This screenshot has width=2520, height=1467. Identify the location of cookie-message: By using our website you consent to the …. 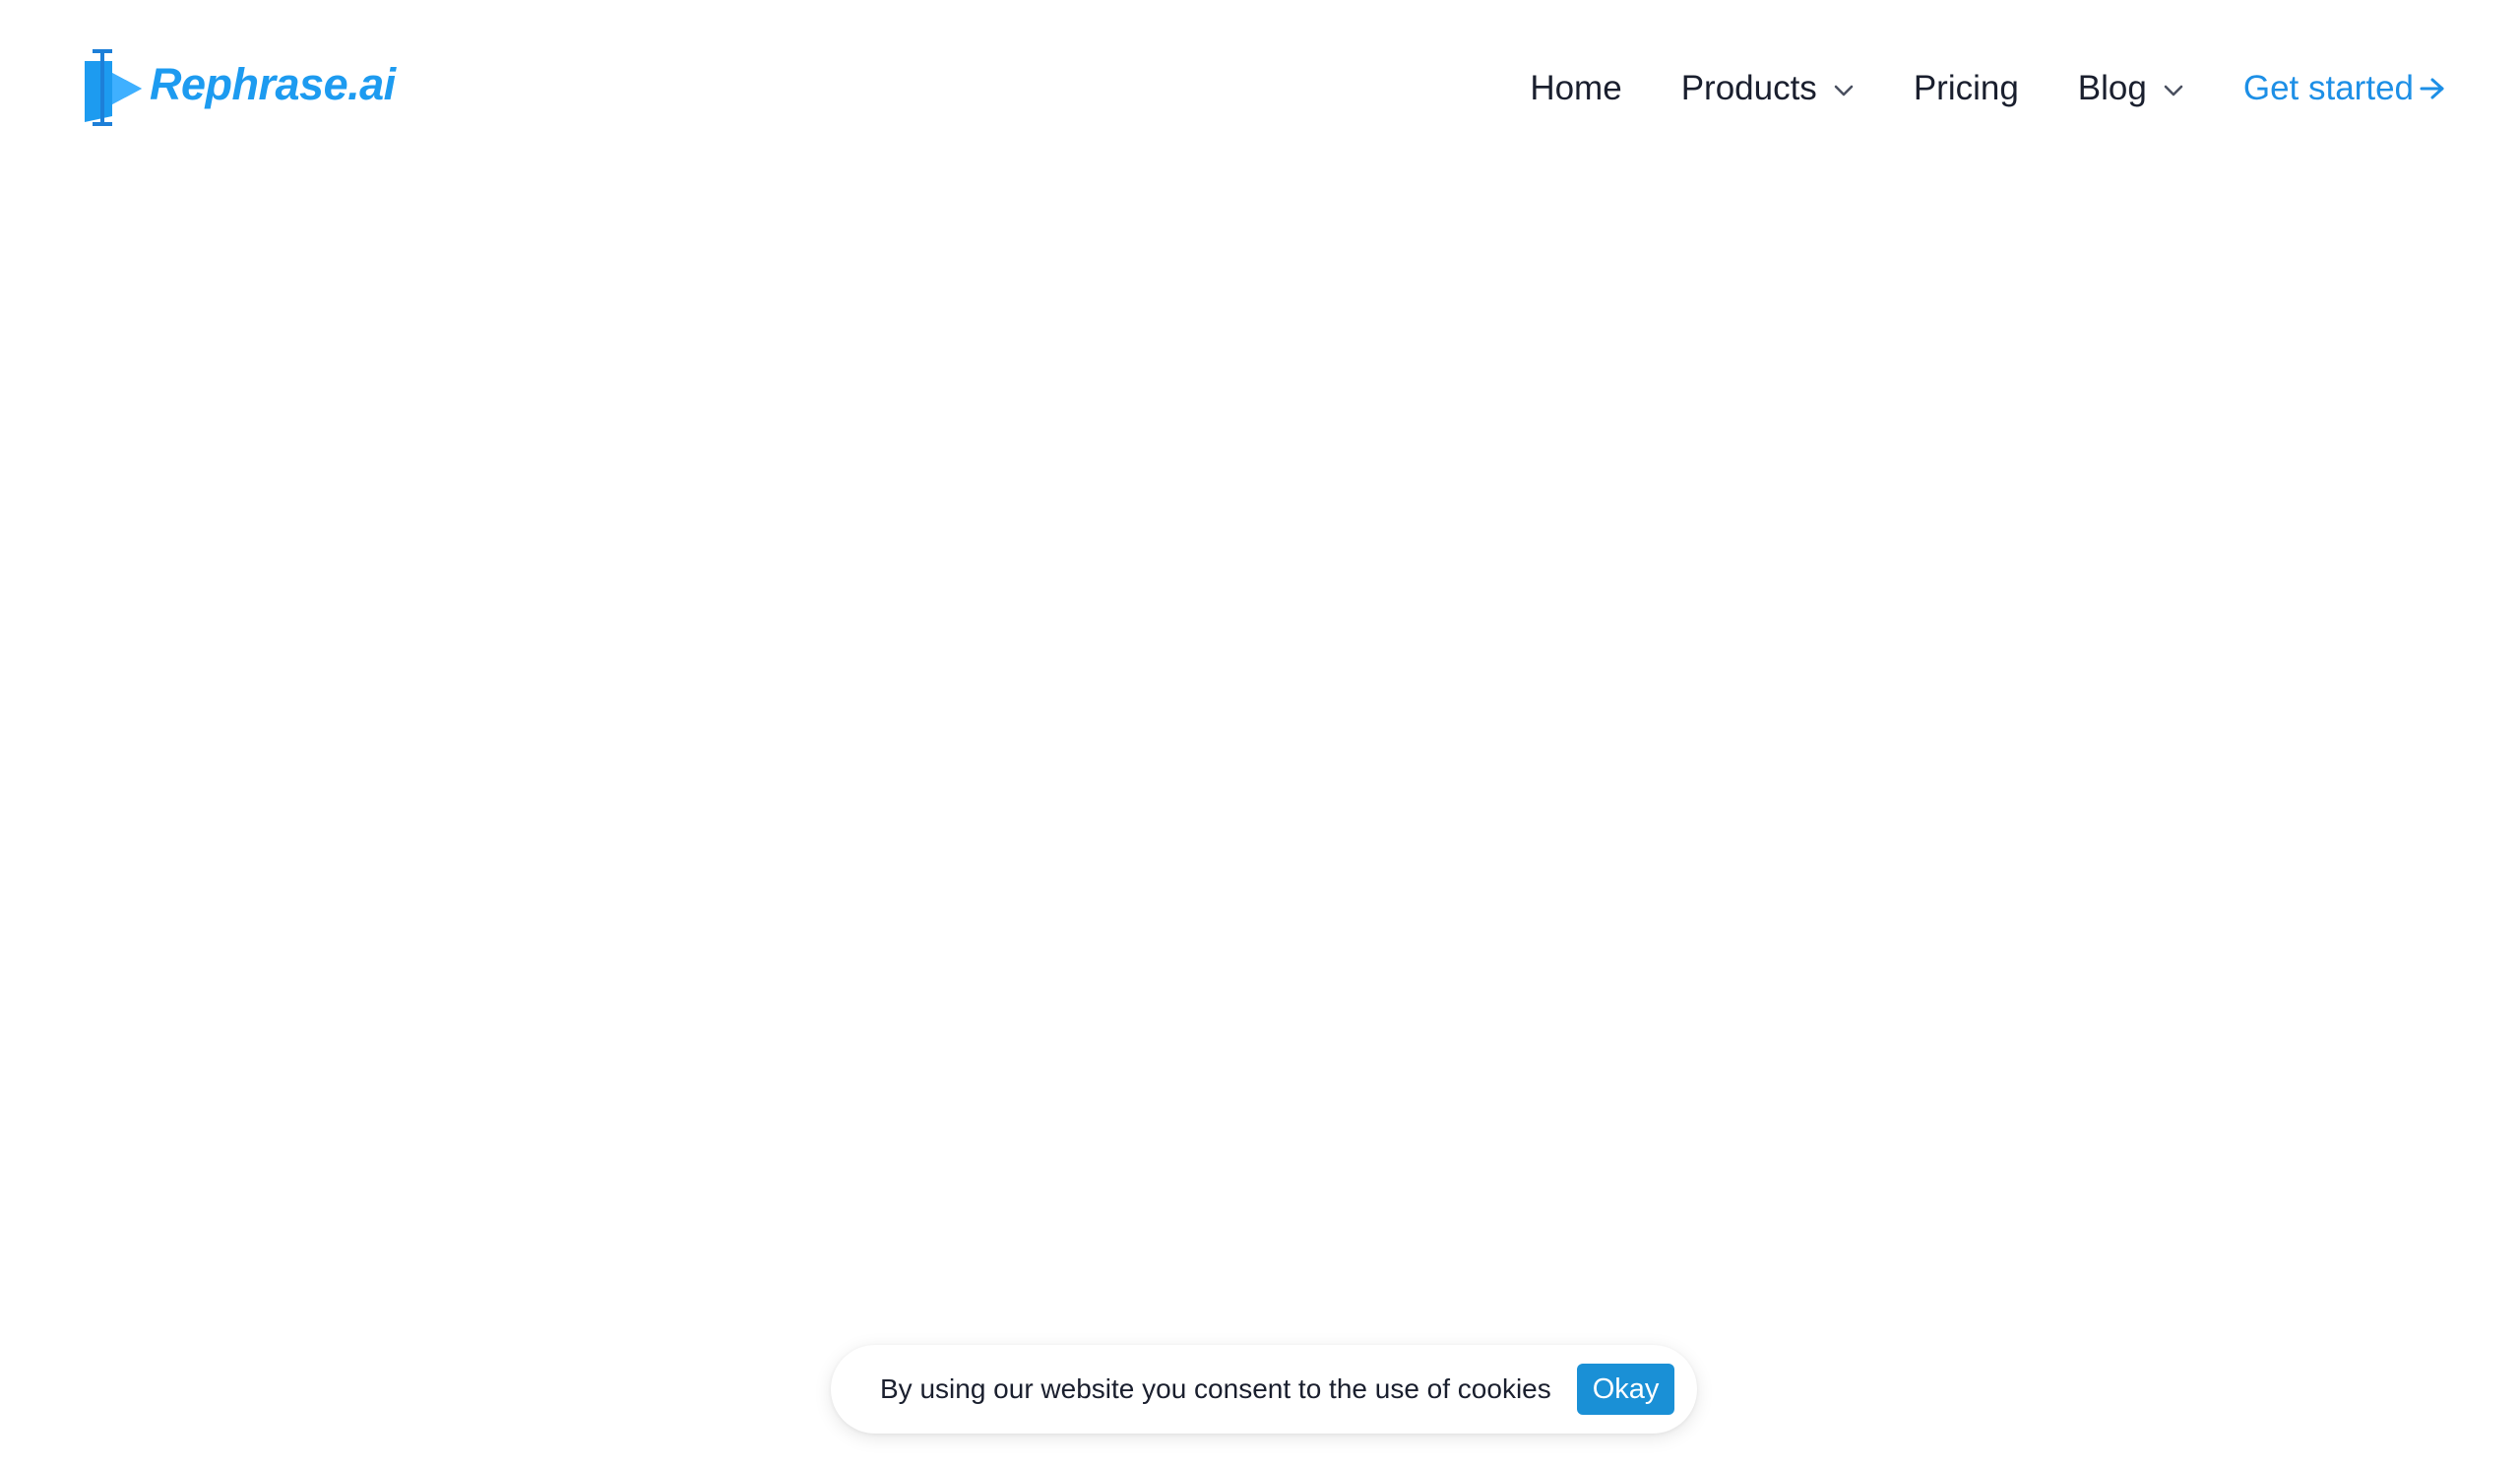
(1215, 1388).